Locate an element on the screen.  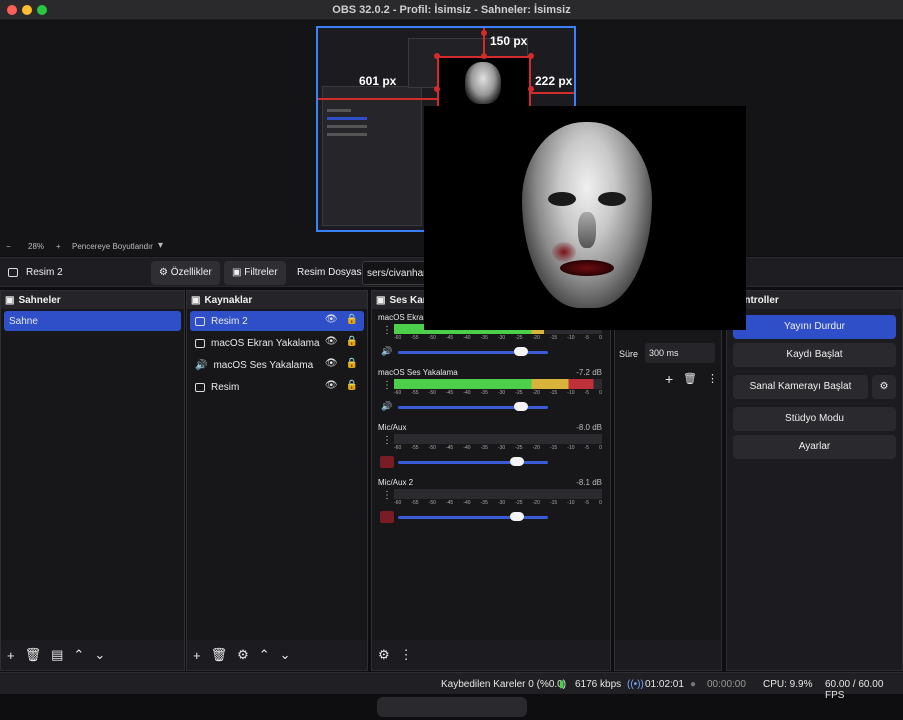
cpu-text: CPU: 9.9% is located at coordinates (788, 684).